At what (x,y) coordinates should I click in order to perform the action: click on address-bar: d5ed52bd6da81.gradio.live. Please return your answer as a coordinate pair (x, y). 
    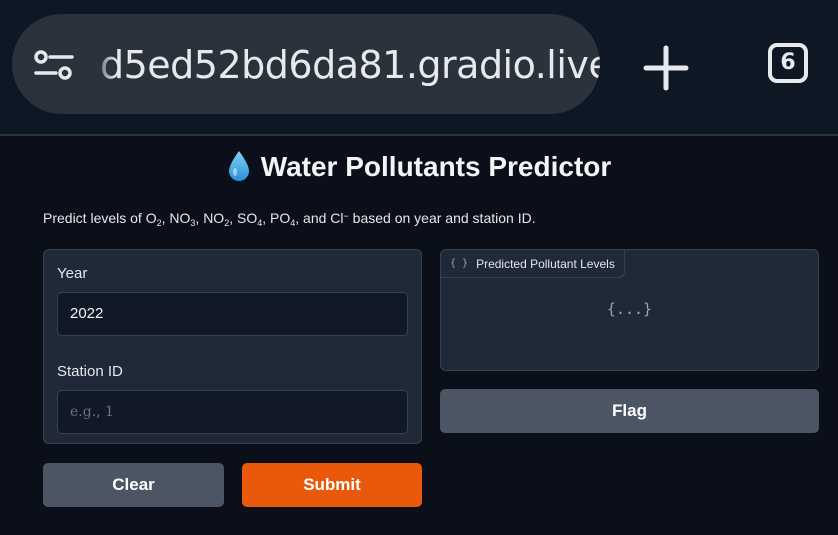
    Looking at the image, I should click on (306, 64).